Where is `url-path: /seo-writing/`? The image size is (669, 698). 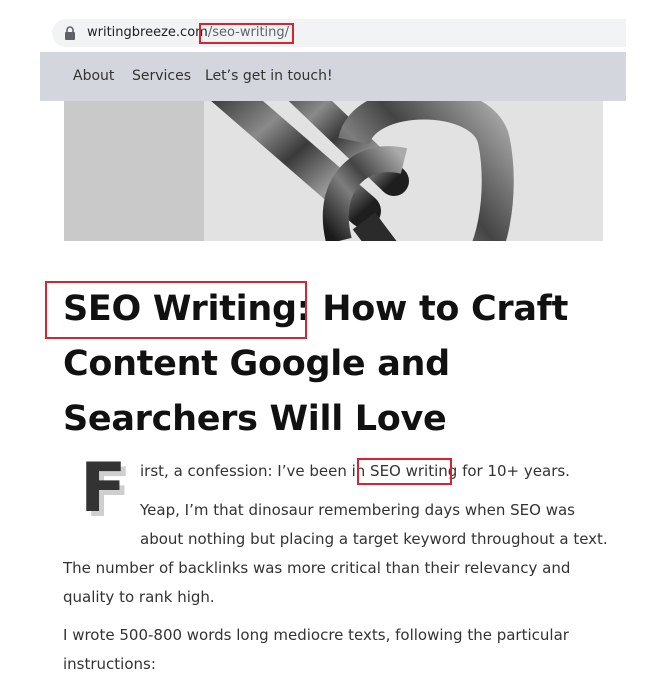
url-path: /seo-writing/ is located at coordinates (248, 32).